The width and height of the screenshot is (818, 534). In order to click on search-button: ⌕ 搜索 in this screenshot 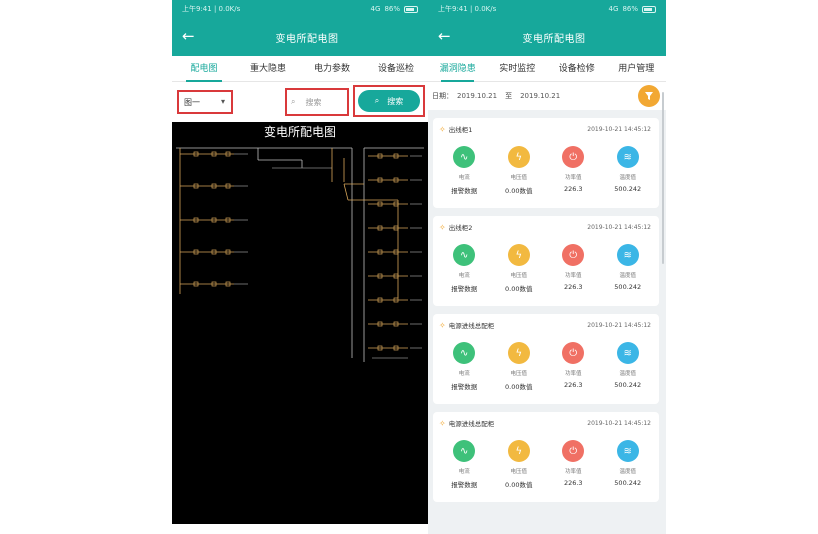, I will do `click(389, 101)`.